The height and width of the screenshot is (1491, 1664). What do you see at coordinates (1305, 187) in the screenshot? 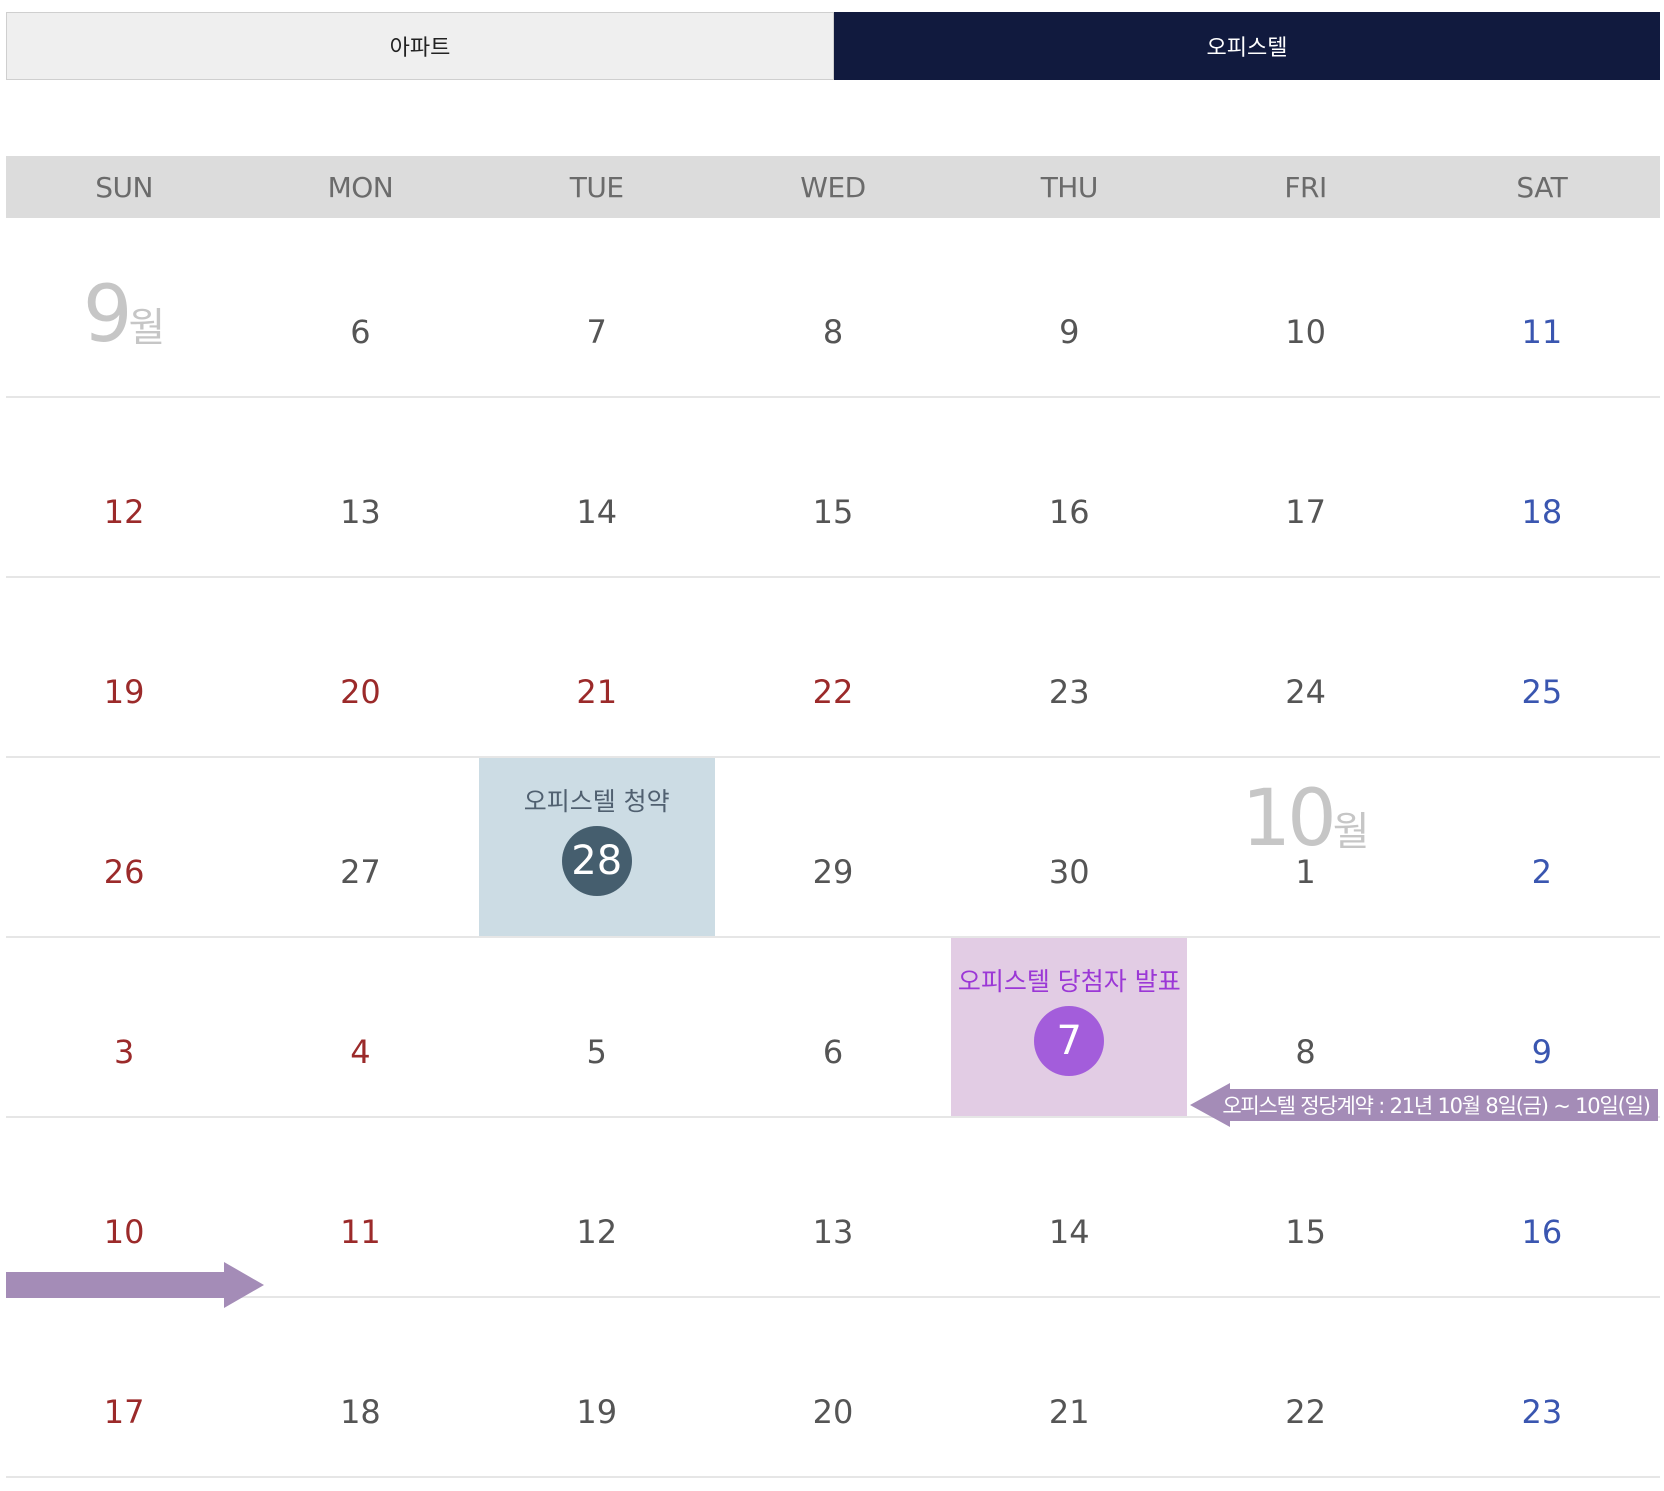
I see `weekday-fri: FRI` at bounding box center [1305, 187].